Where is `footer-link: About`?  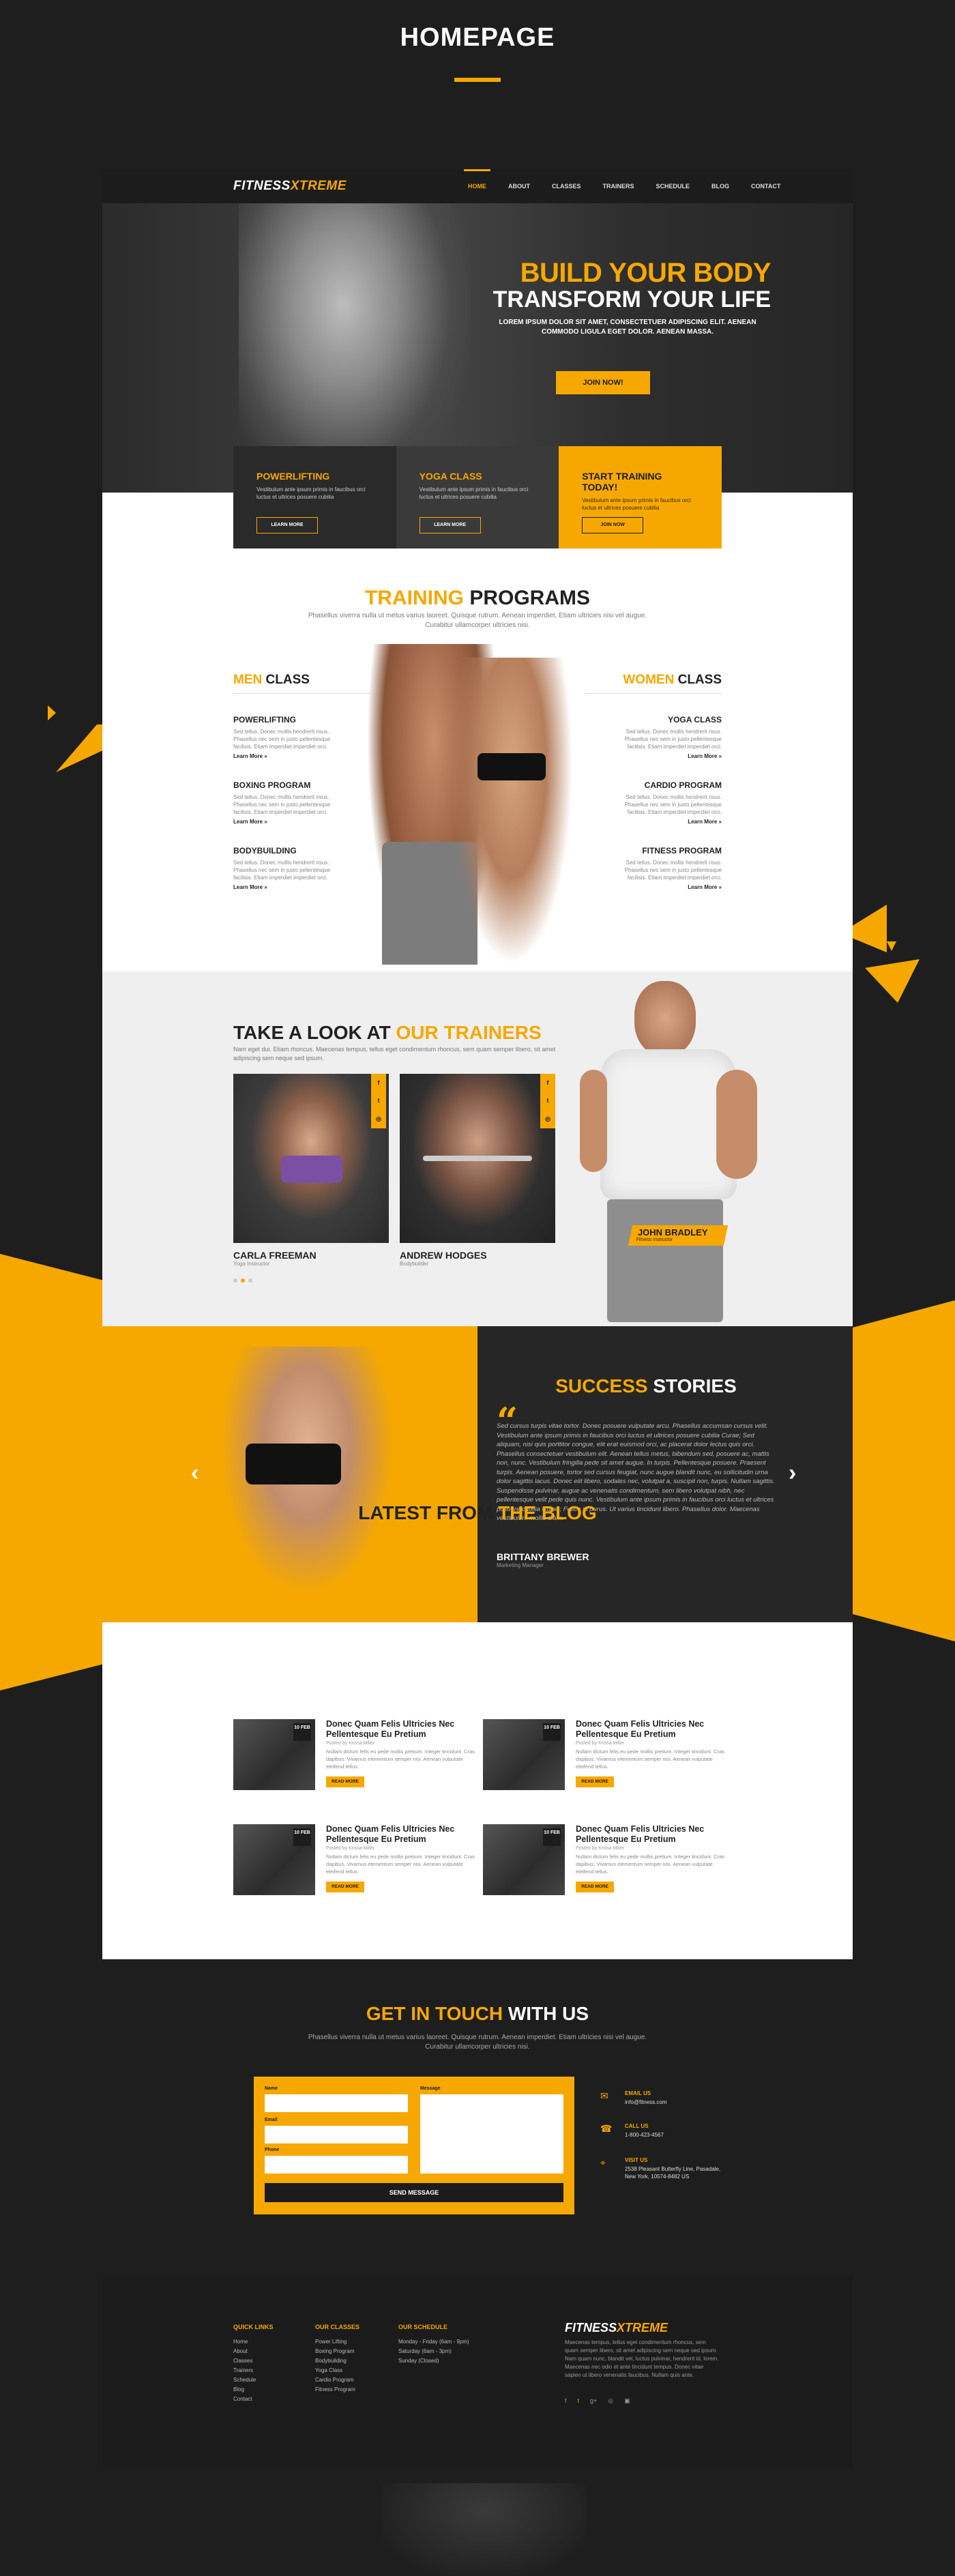
footer-link: About is located at coordinates (253, 2351).